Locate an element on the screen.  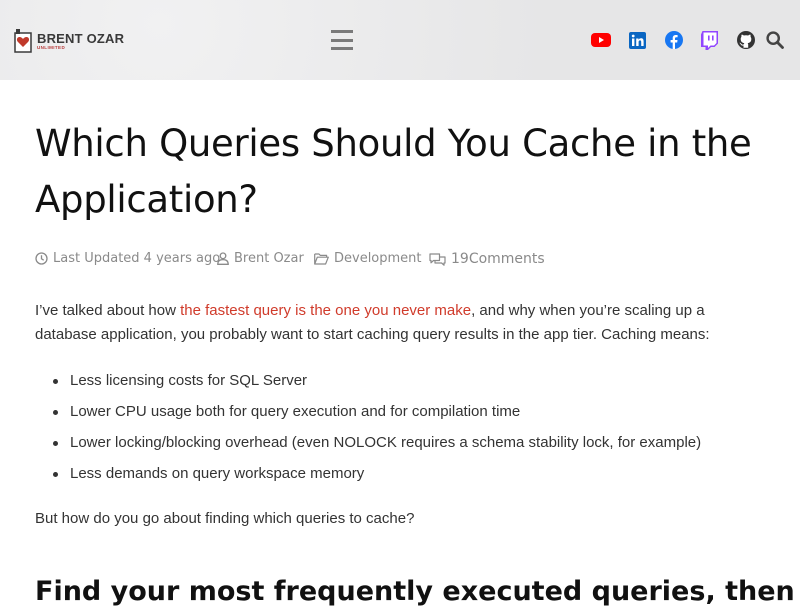
youtube-icon is located at coordinates (601, 40).